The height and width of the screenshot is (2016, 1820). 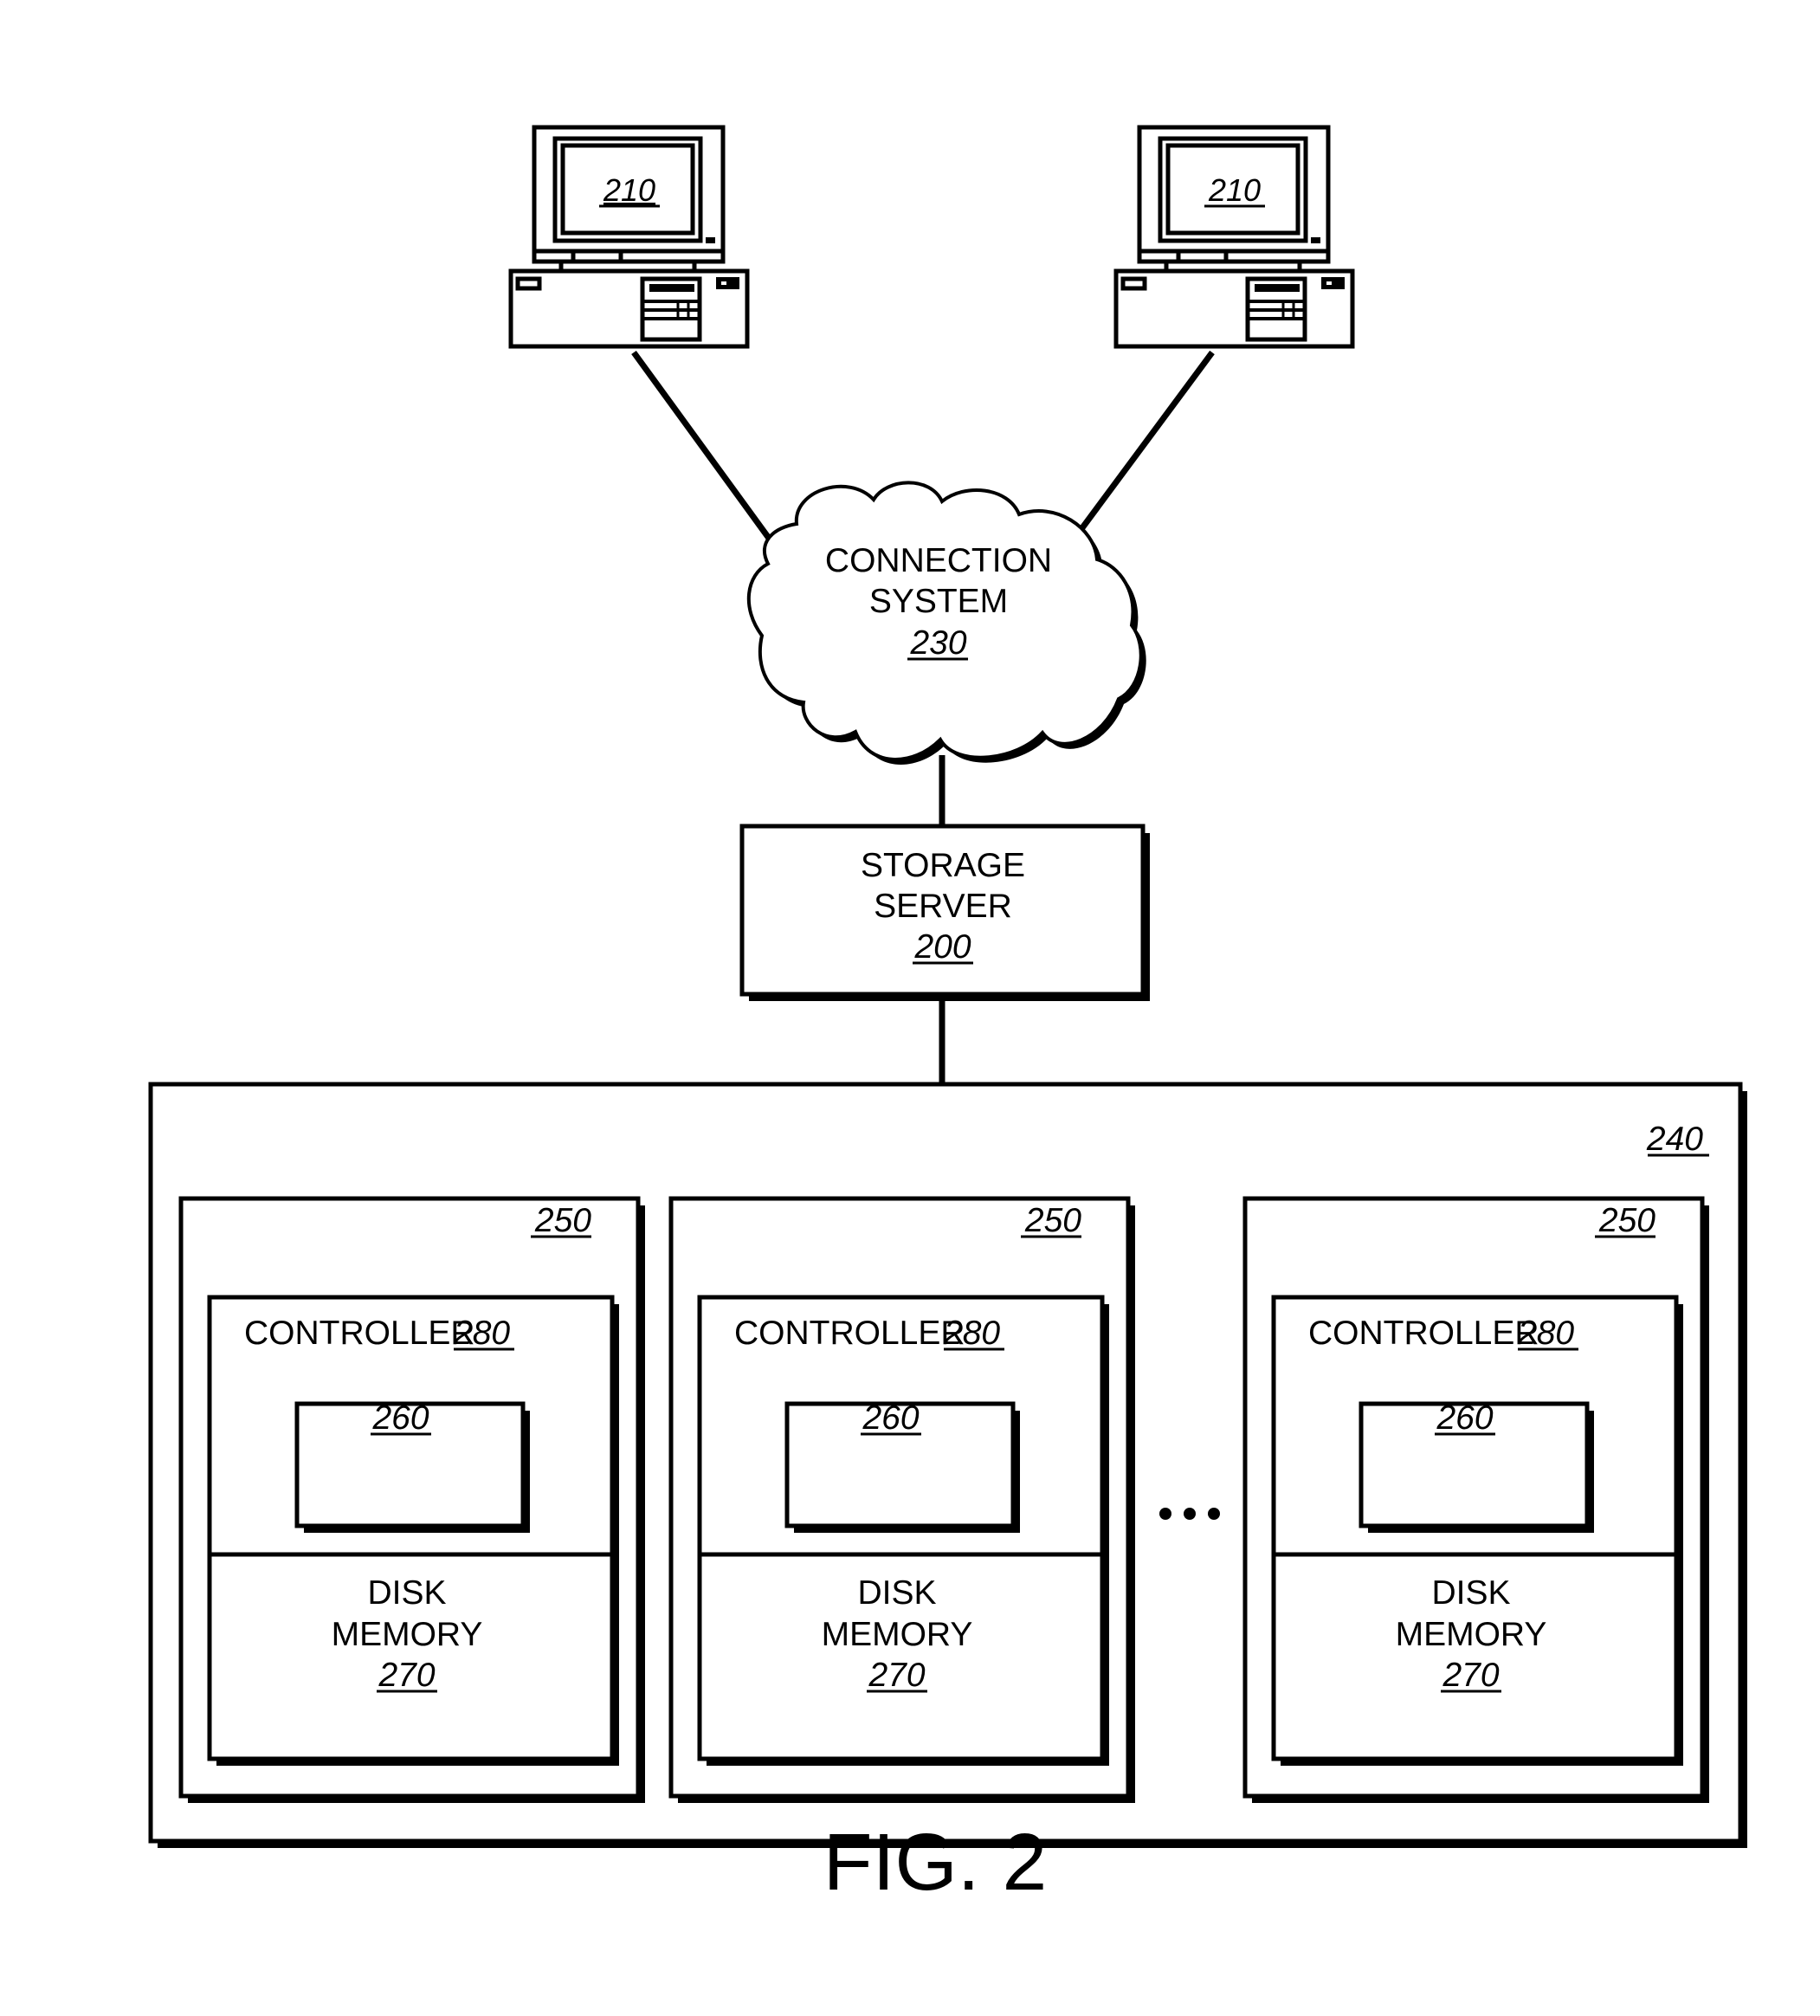 I want to click on cloud-title-line2: SYSTEM, so click(x=938, y=601).